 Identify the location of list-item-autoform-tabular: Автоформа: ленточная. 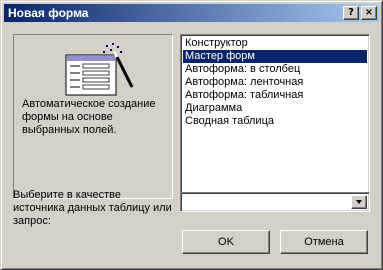
(275, 82).